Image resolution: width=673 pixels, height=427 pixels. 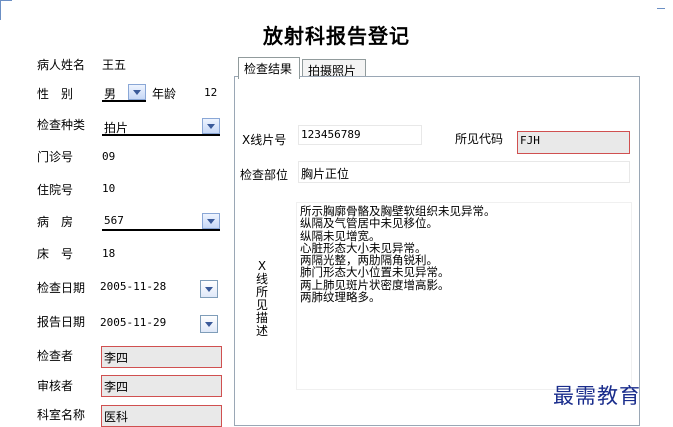 I want to click on exam-part-field: 胸片正位, so click(x=464, y=172).